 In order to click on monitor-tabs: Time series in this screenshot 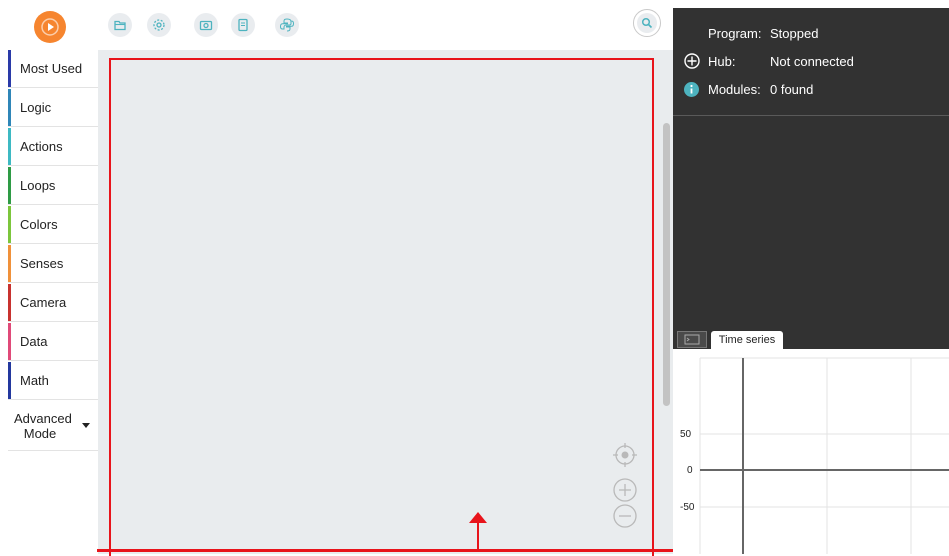, I will do `click(811, 340)`.